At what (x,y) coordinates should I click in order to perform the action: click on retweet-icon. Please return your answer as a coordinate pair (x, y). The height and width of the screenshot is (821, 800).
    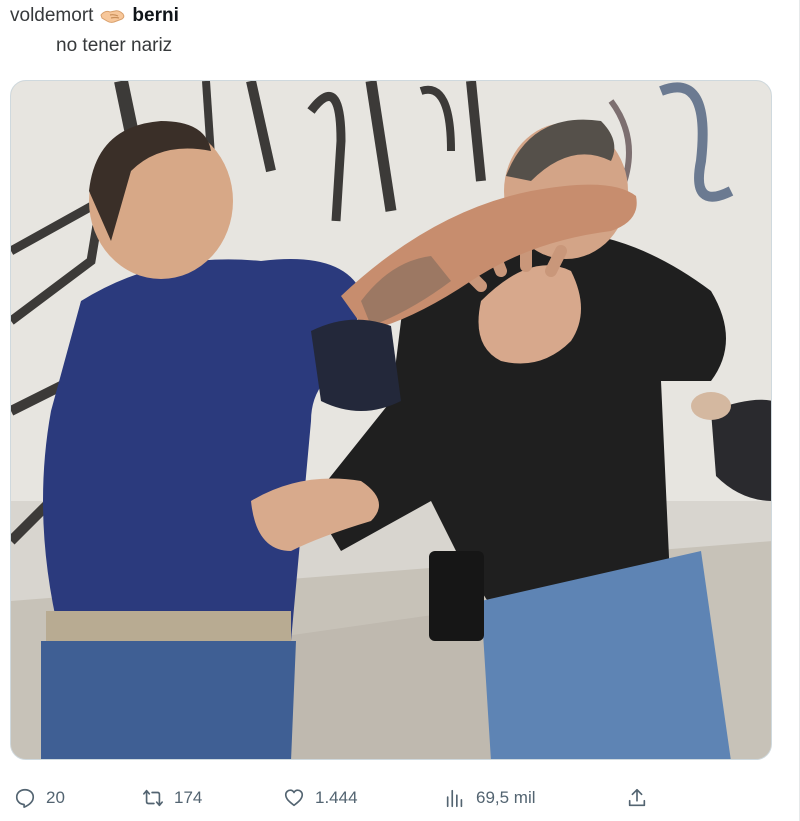
    Looking at the image, I should click on (153, 798).